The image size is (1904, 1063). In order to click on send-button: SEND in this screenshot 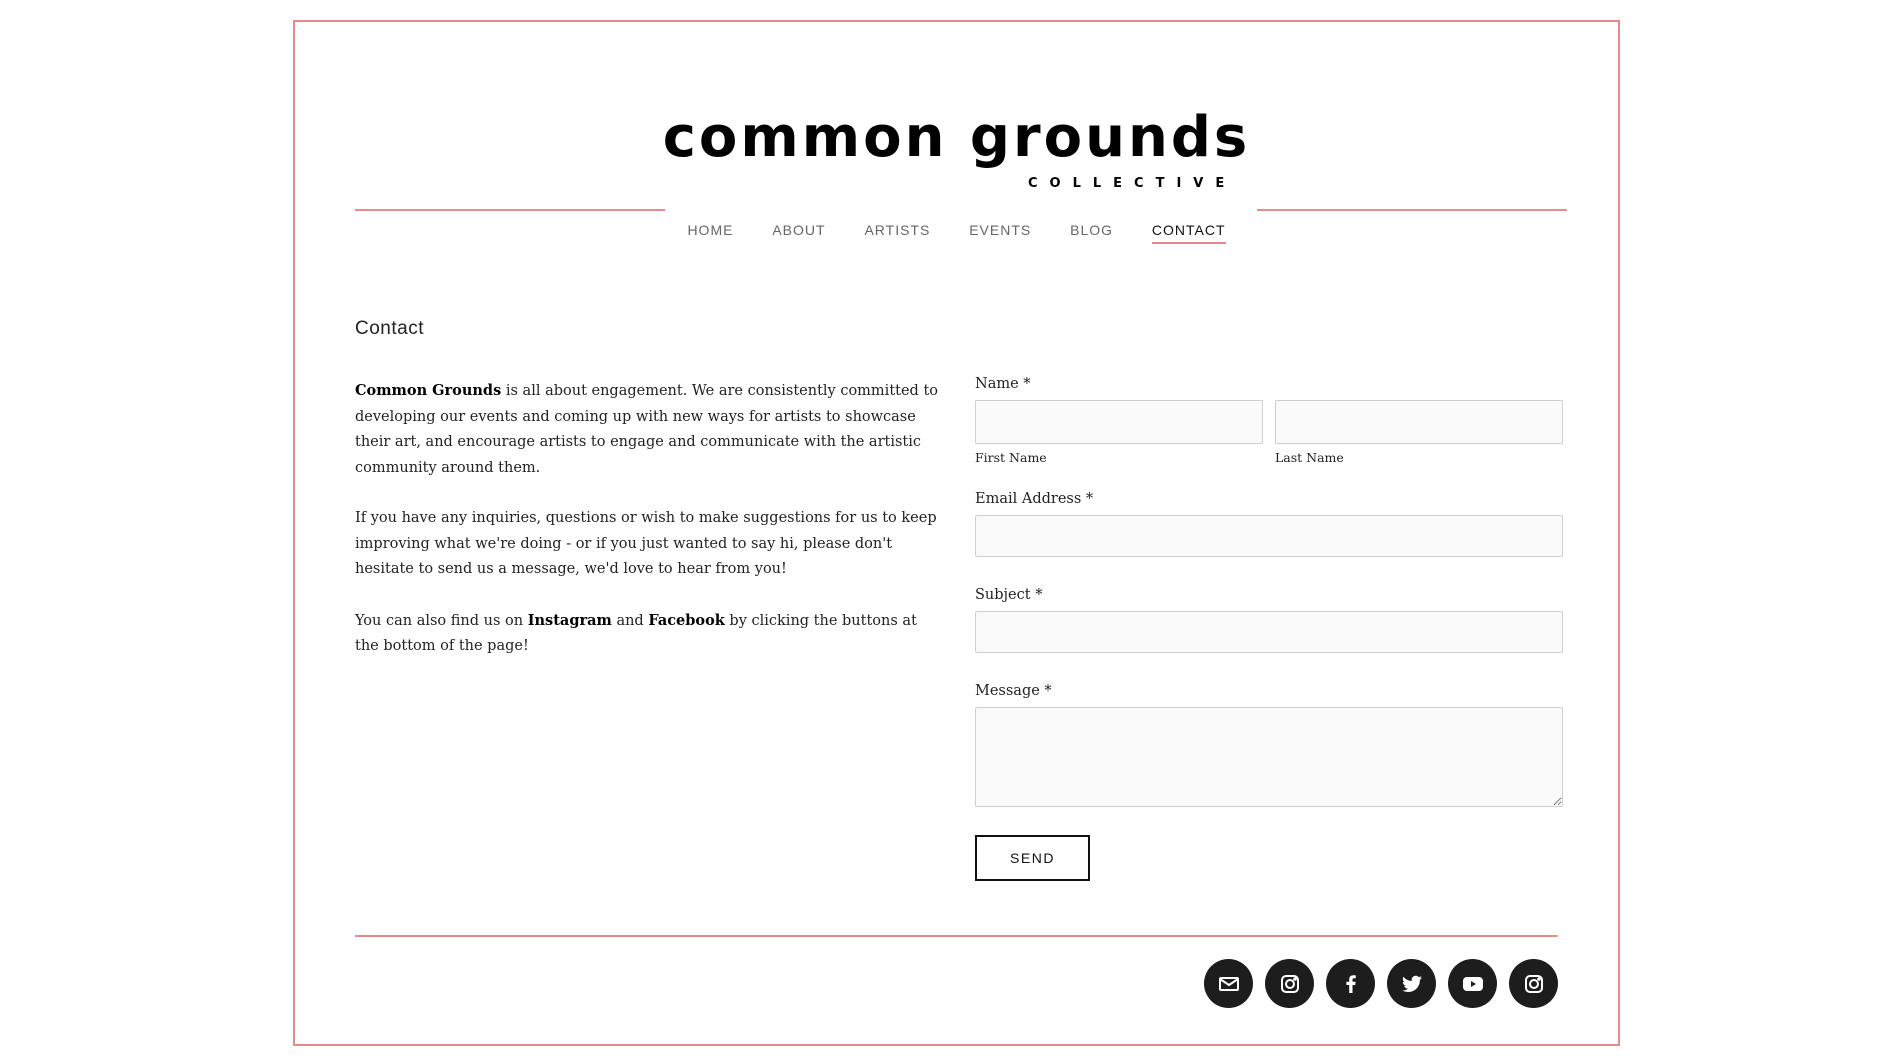, I will do `click(1032, 858)`.